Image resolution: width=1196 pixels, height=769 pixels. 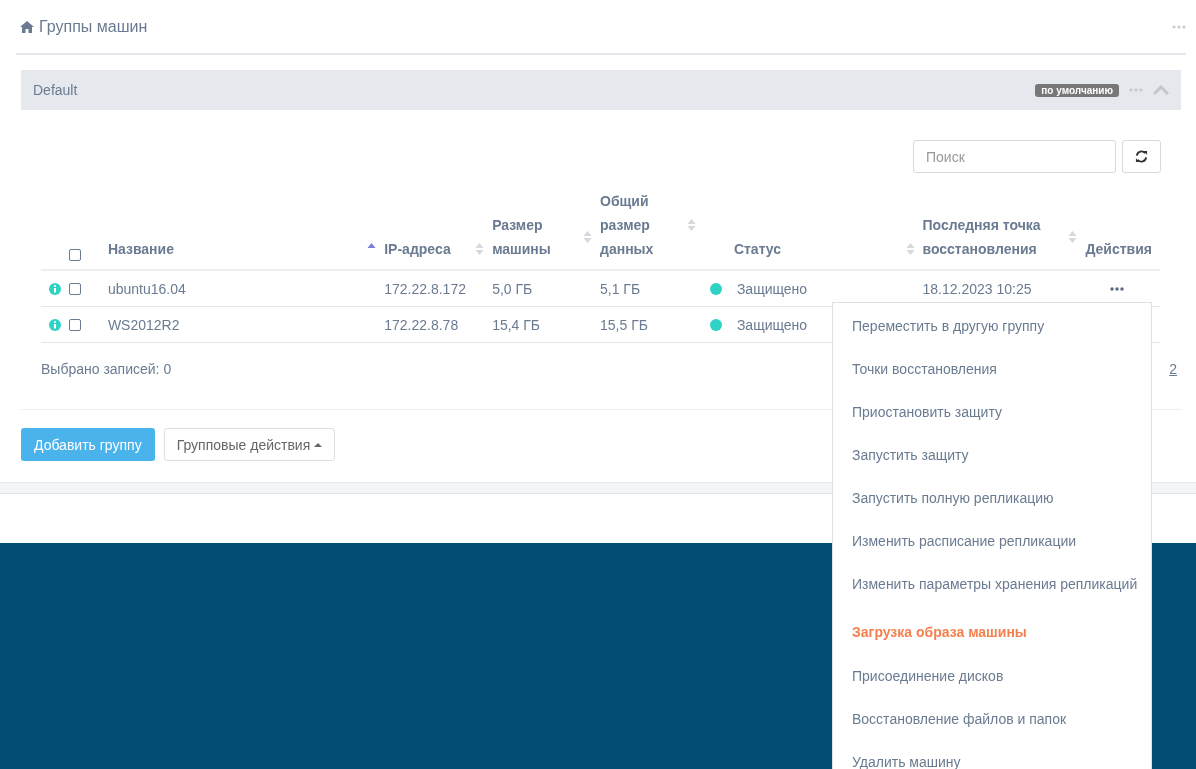 What do you see at coordinates (425, 288) in the screenshot?
I see `ip-address: 172.22.8.172` at bounding box center [425, 288].